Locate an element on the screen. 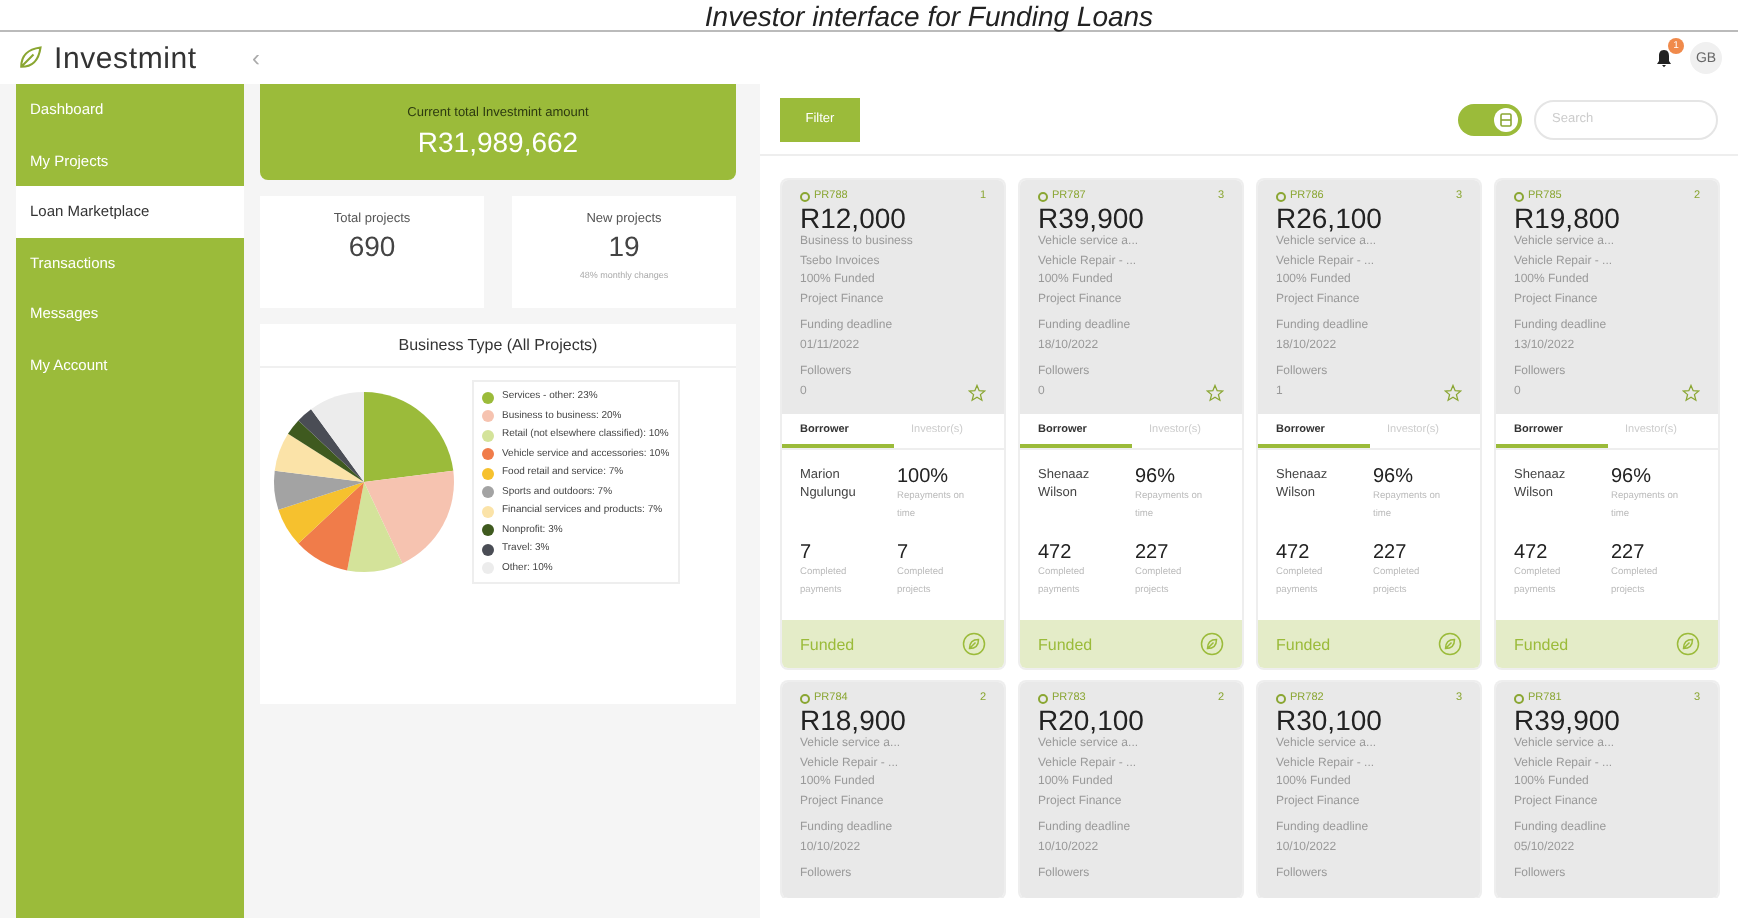 The image size is (1738, 918). leaf-logo-icon is located at coordinates (30, 58).